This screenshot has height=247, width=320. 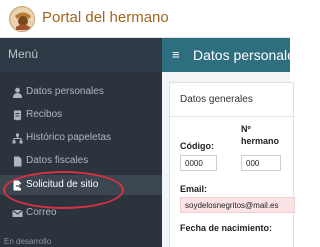 I want to click on main-header: ≡ Datos personales, so click(x=232, y=55).